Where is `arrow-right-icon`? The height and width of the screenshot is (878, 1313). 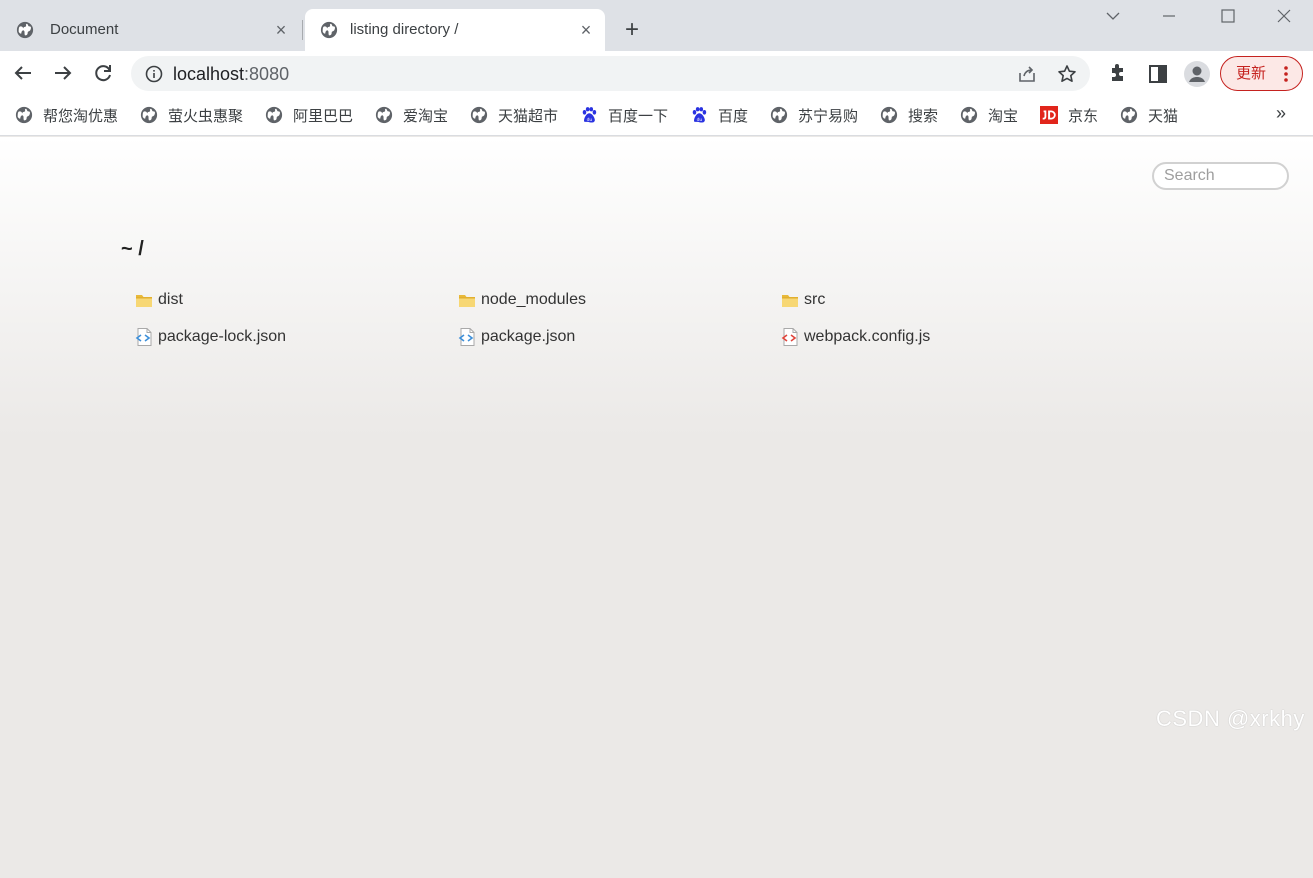 arrow-right-icon is located at coordinates (63, 73).